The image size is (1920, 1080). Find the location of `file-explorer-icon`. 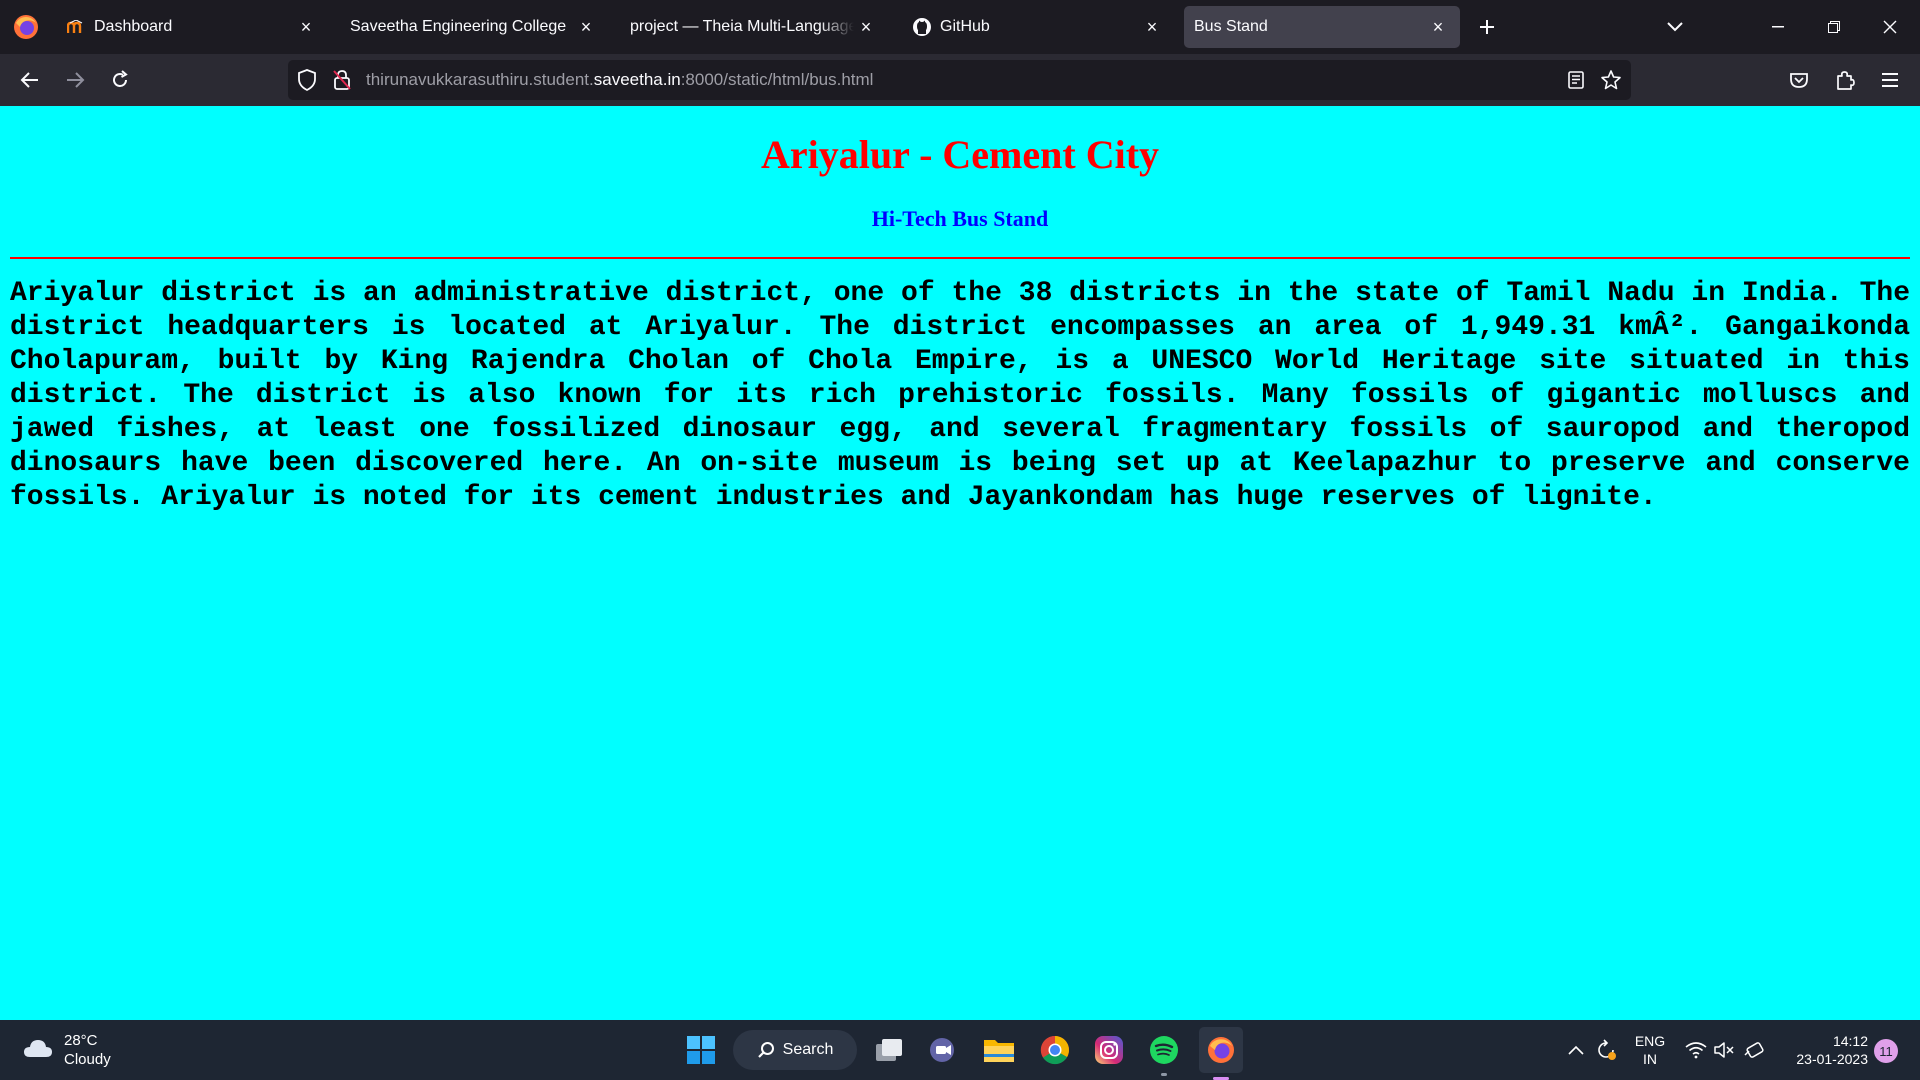

file-explorer-icon is located at coordinates (999, 1050).